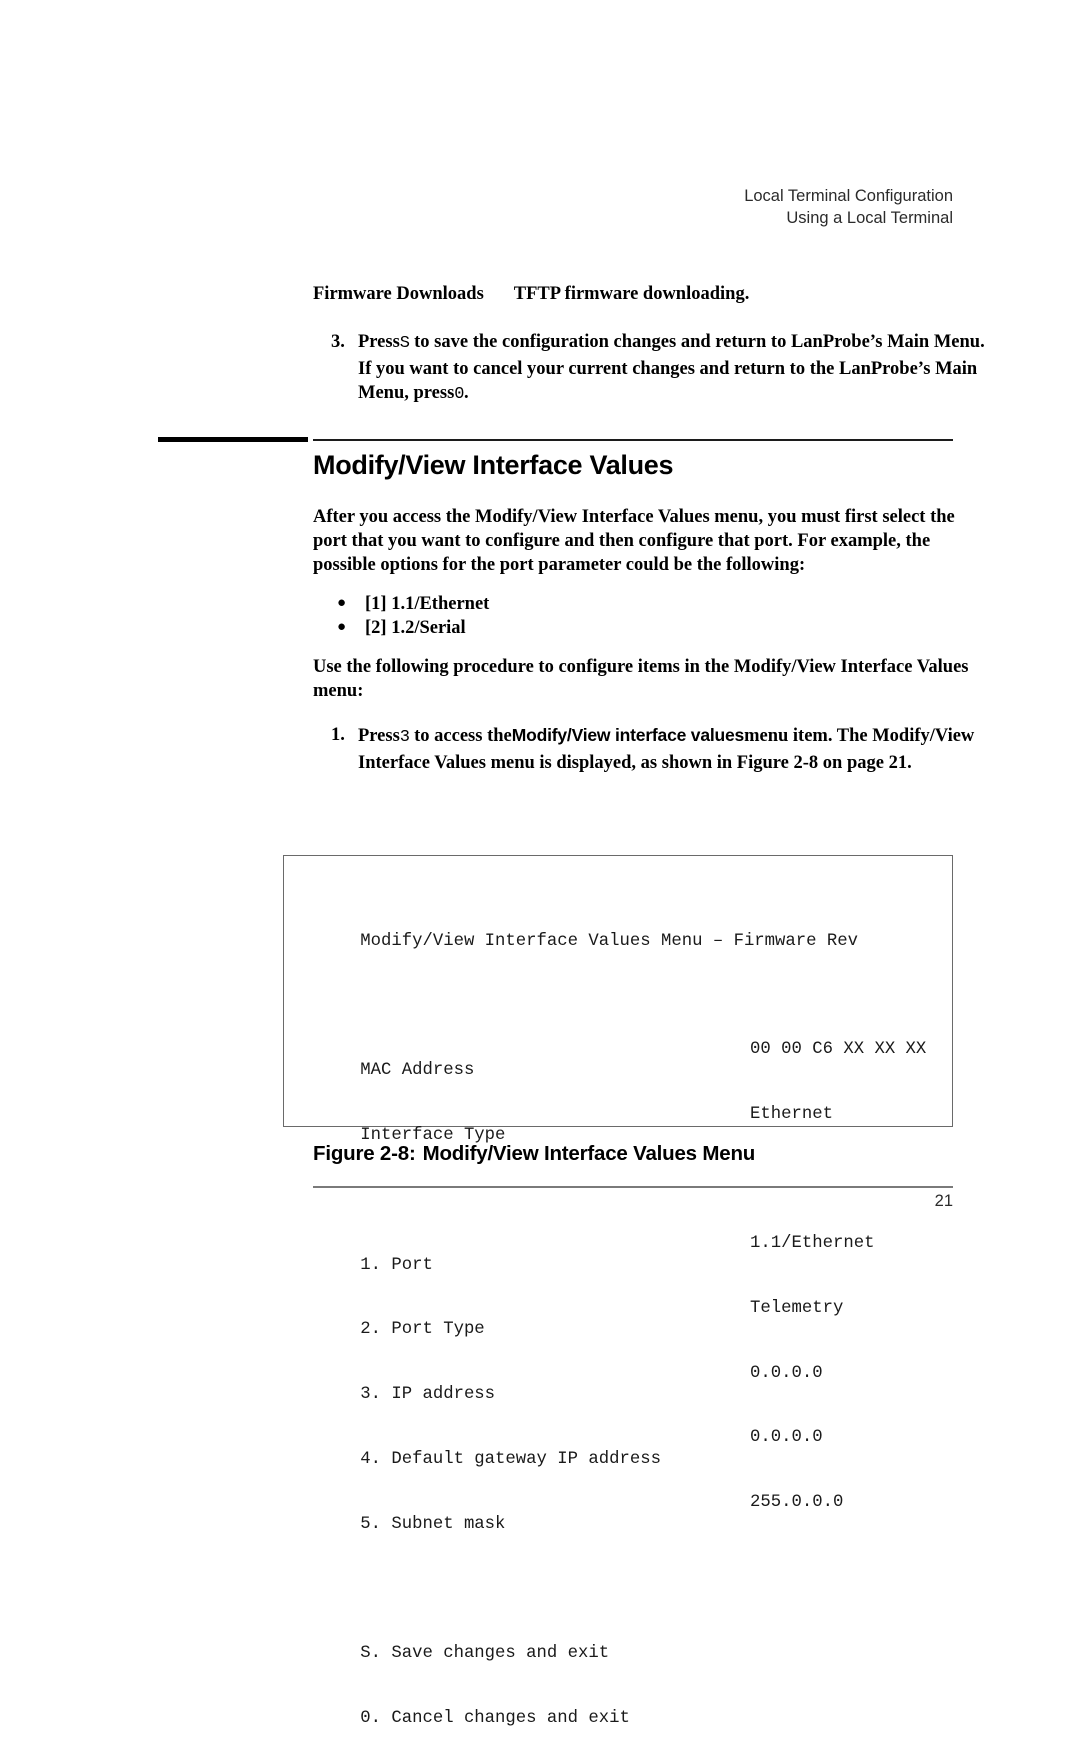 This screenshot has width=1080, height=1751. Describe the element at coordinates (495, 1719) in the screenshot. I see `terminal-row-label: 0. Cancel changes and exit` at that location.